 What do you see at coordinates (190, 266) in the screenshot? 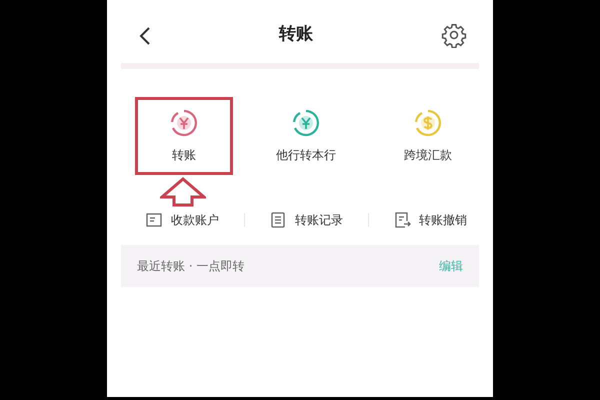
I see `recent-transfer-text: 最近转账 · 一点即转` at bounding box center [190, 266].